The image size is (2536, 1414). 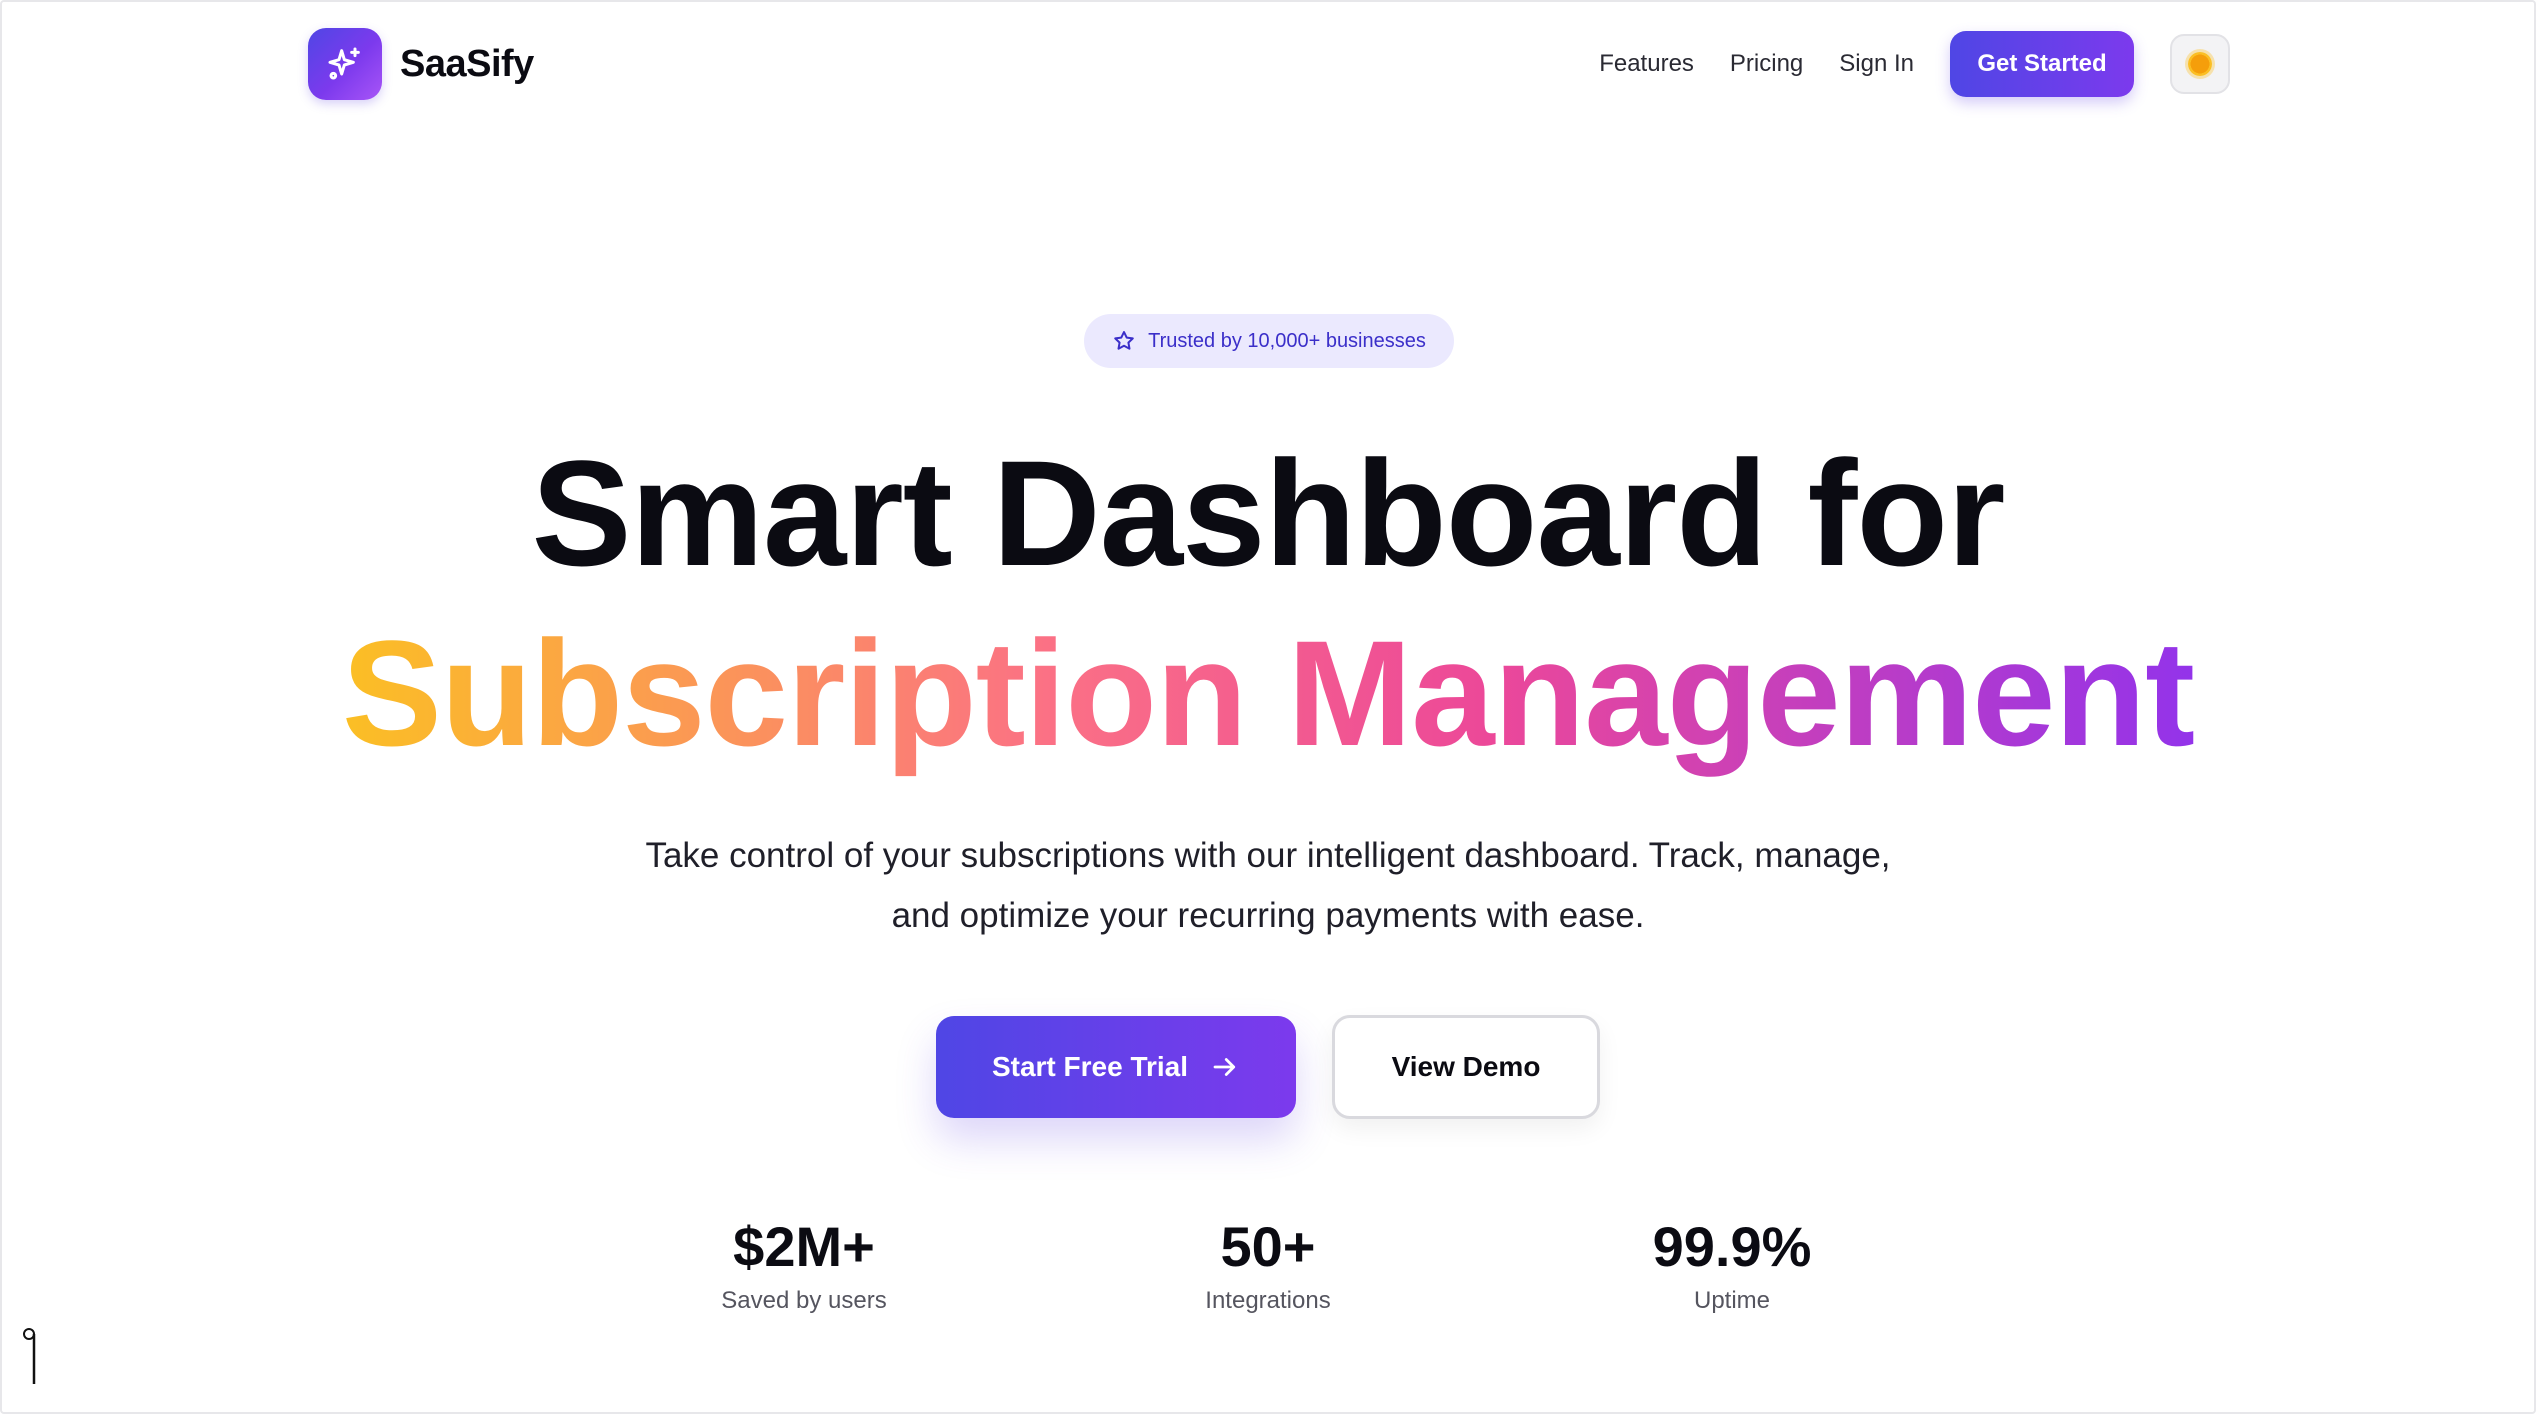 I want to click on theme-toggle-button, so click(x=2200, y=64).